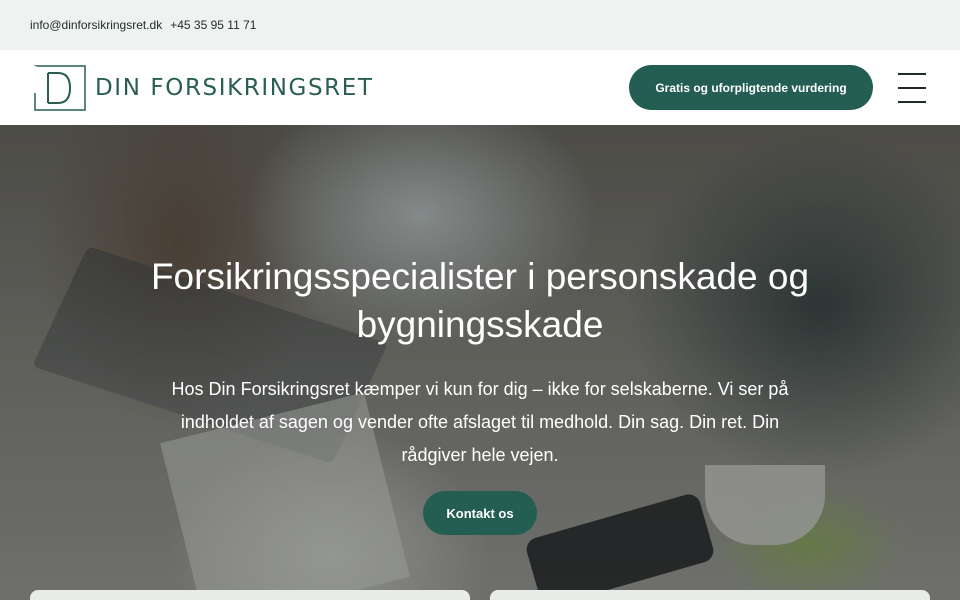 This screenshot has height=600, width=960. What do you see at coordinates (96, 25) in the screenshot?
I see `email-link: info@dinforsikringsret.dk` at bounding box center [96, 25].